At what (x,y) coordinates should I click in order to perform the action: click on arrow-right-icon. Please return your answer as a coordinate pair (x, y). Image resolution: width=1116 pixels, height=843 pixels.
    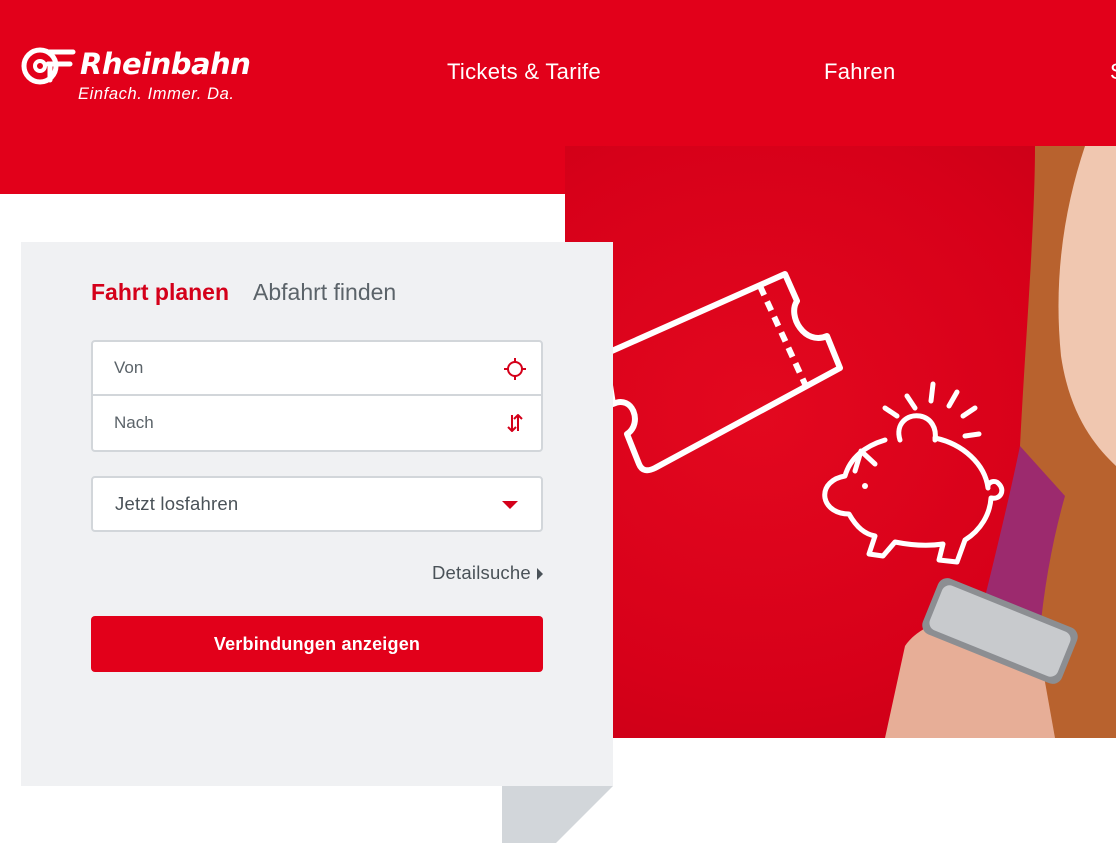
    Looking at the image, I should click on (540, 574).